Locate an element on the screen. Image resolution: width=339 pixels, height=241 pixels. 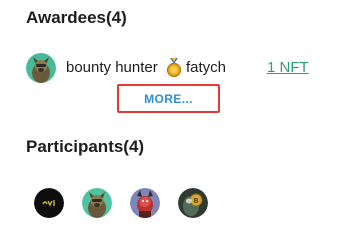
awardee-avatar is located at coordinates (41, 68).